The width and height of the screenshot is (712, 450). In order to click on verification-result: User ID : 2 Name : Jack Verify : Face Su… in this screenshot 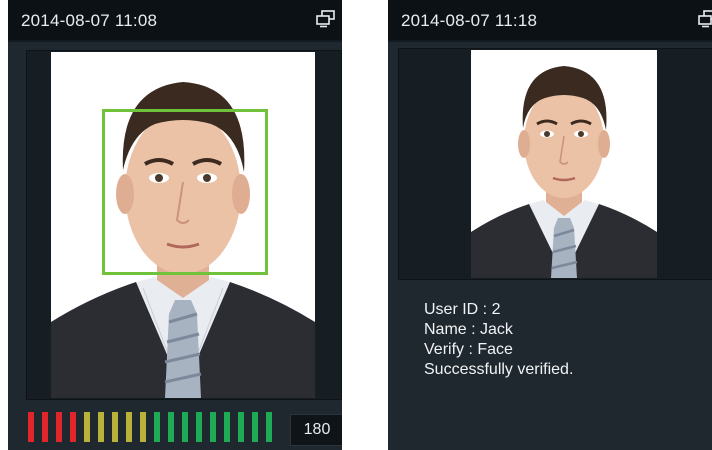, I will do `click(498, 340)`.